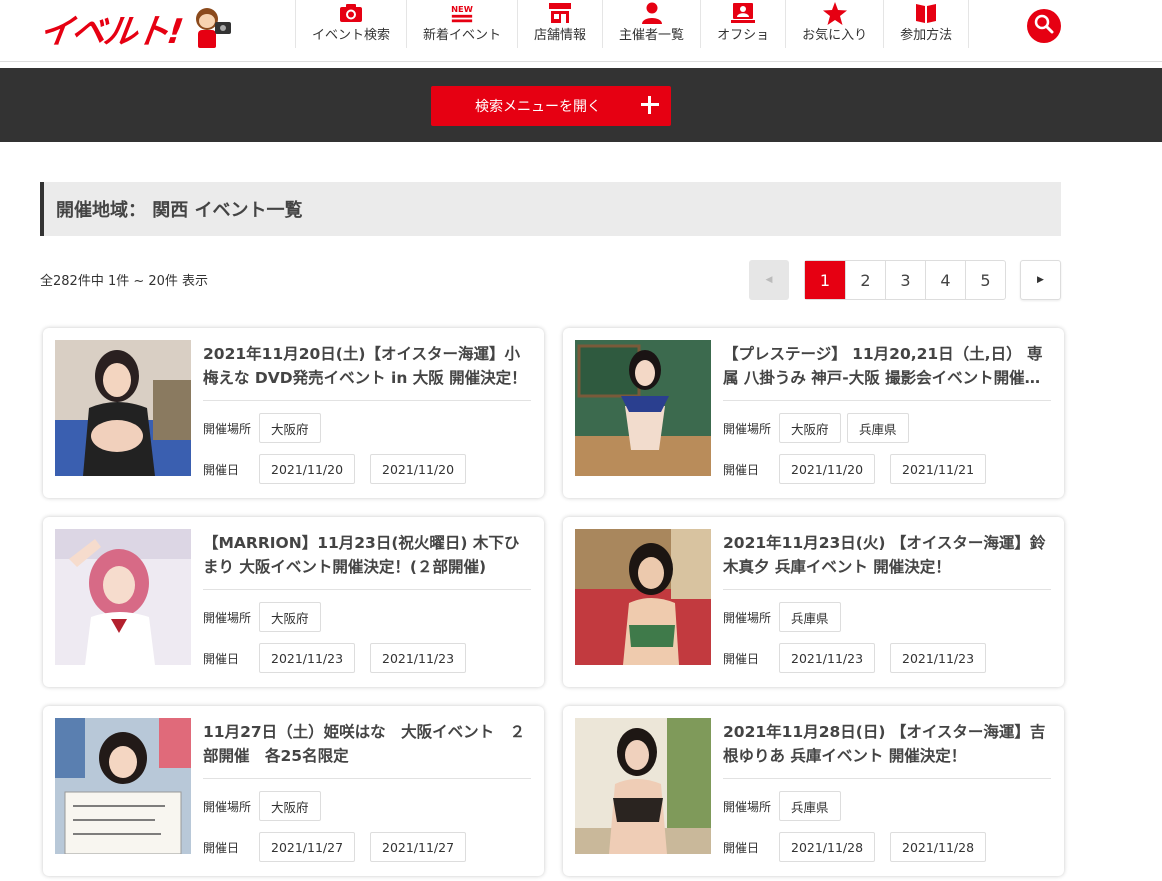 Image resolution: width=1162 pixels, height=881 pixels. Describe the element at coordinates (769, 280) in the screenshot. I see `pagination-prev-button: ◀` at that location.